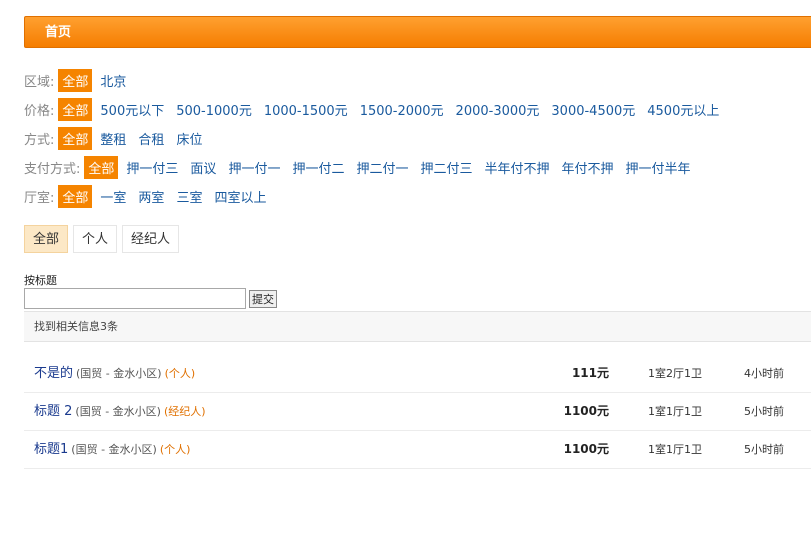  Describe the element at coordinates (764, 373) in the screenshot. I see `listing-time: 4小时前` at that location.